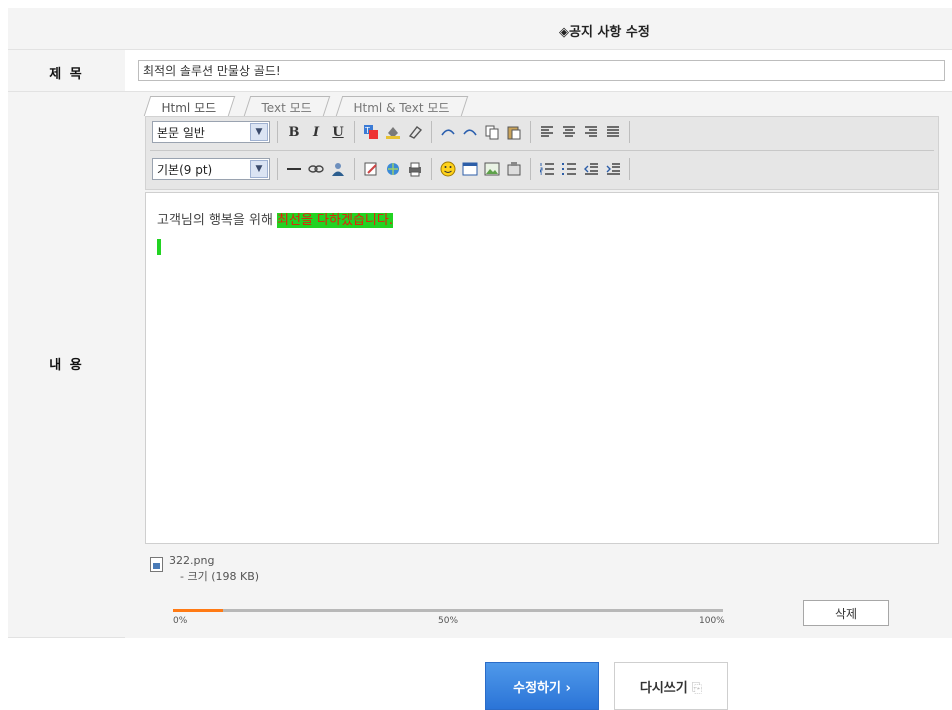 Image resolution: width=952 pixels, height=710 pixels. I want to click on bold-button: B, so click(294, 132).